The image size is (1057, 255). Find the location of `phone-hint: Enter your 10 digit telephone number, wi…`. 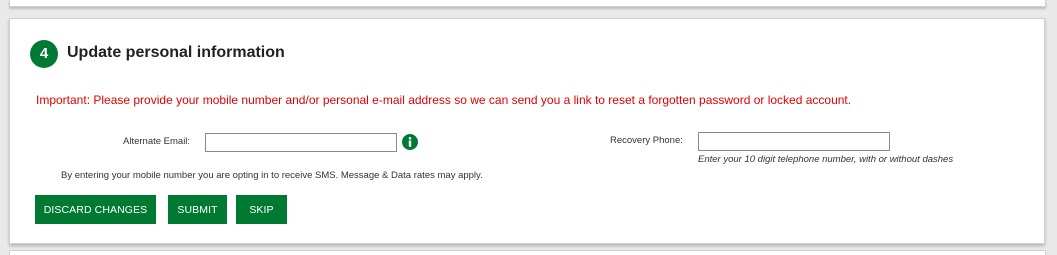

phone-hint: Enter your 10 digit telephone number, wi… is located at coordinates (826, 159).